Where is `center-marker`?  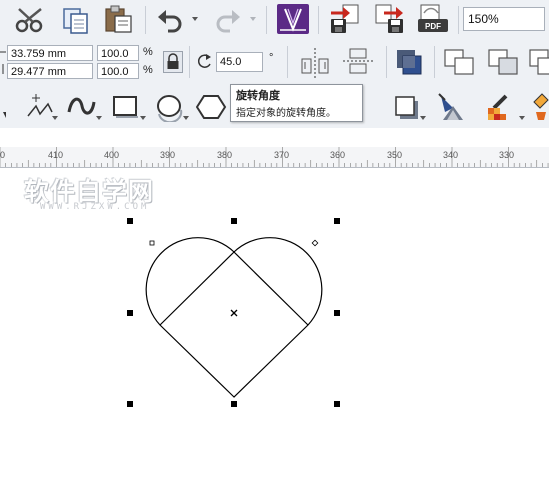 center-marker is located at coordinates (234, 313).